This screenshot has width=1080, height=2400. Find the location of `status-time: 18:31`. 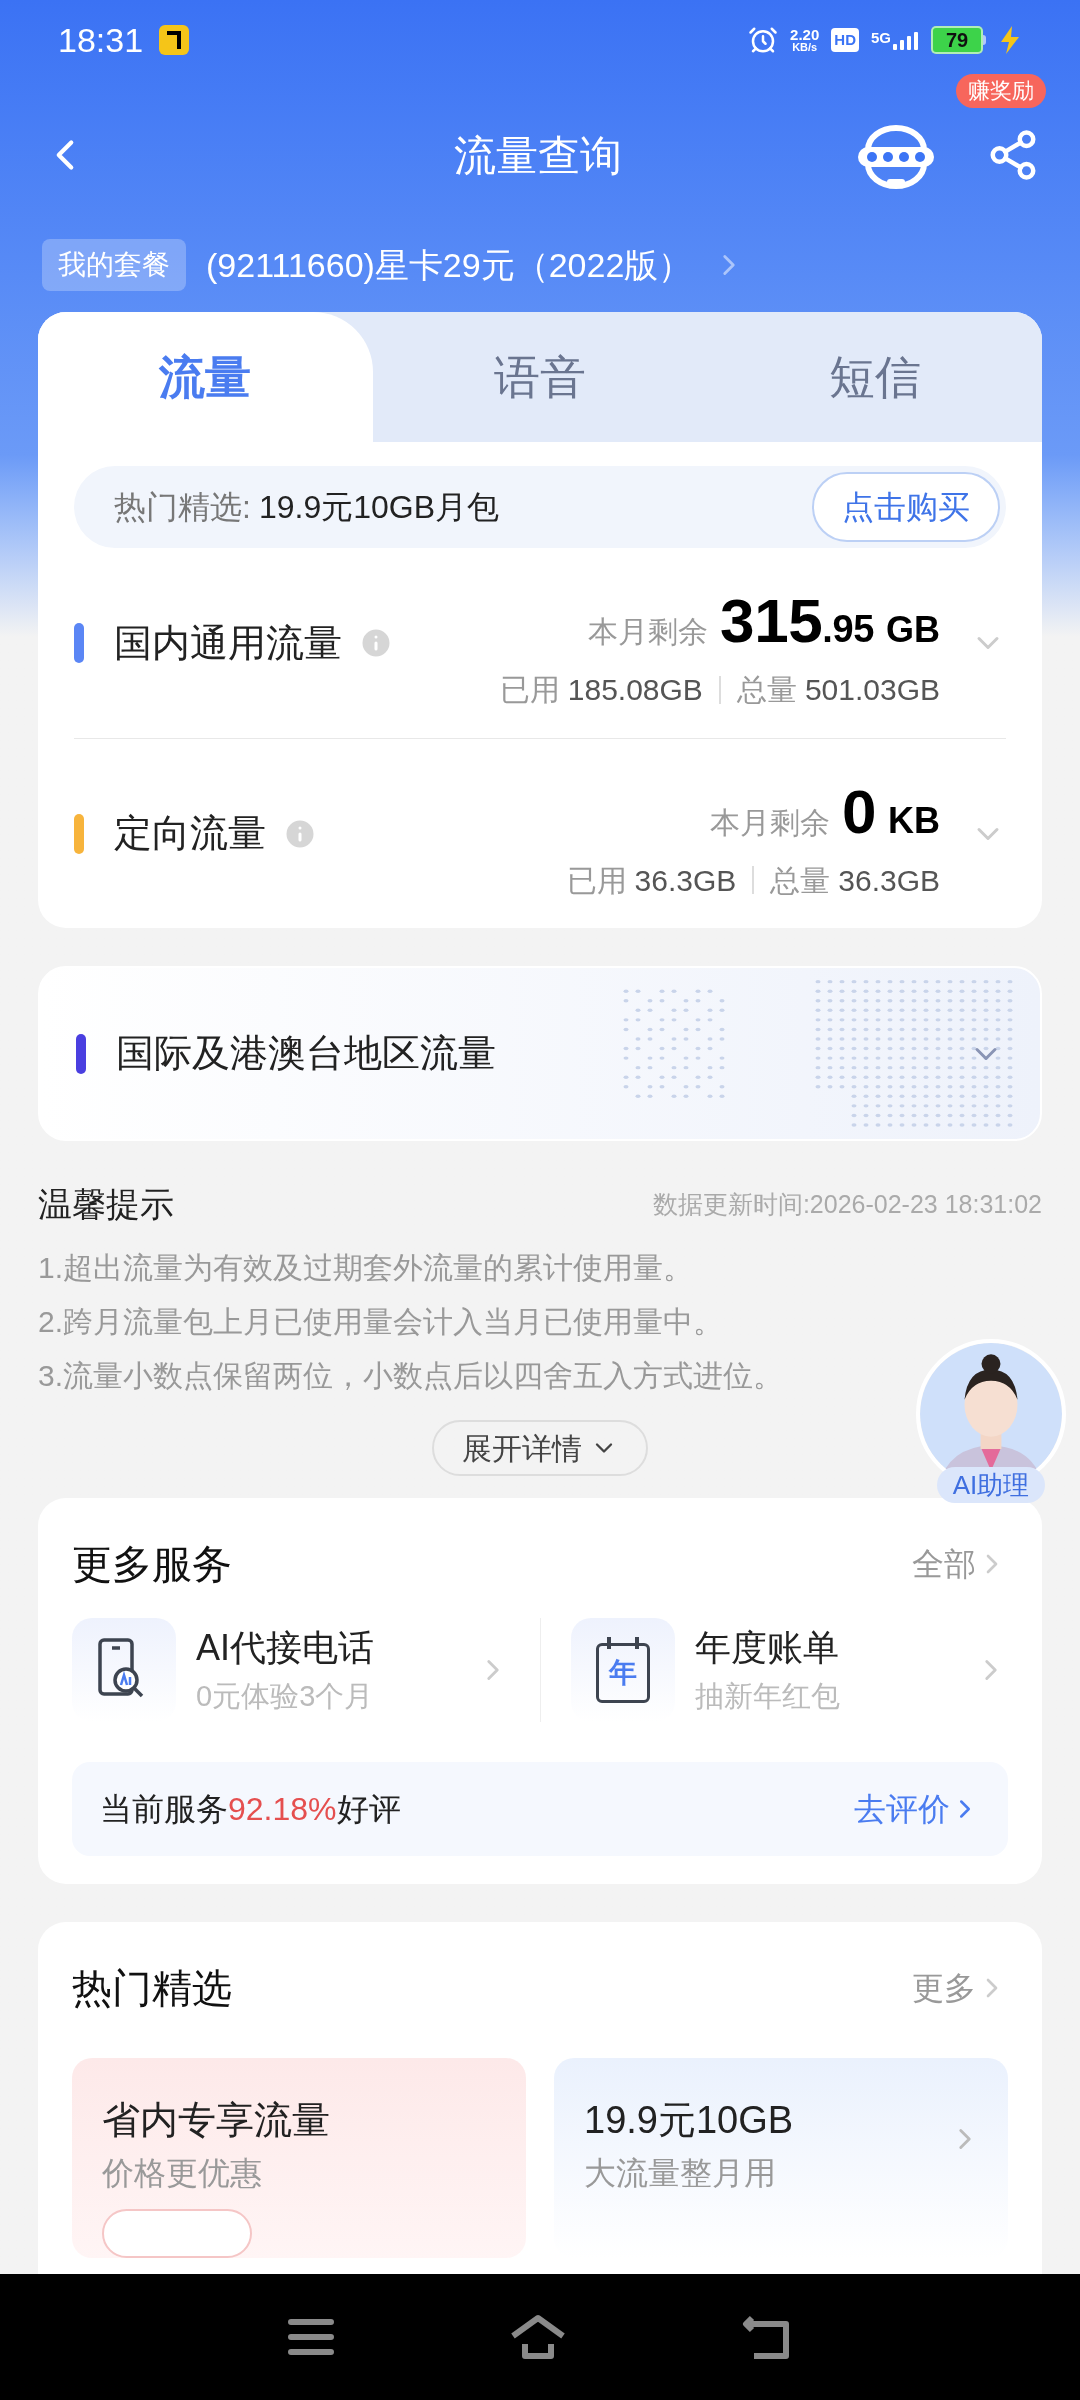

status-time: 18:31 is located at coordinates (101, 40).